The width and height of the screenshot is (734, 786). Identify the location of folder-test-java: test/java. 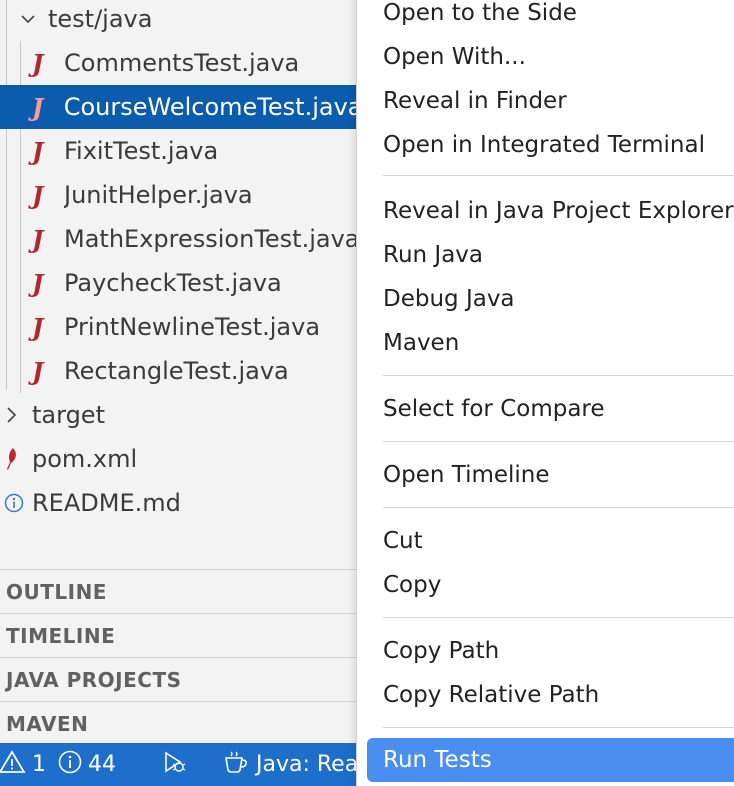
(180, 20).